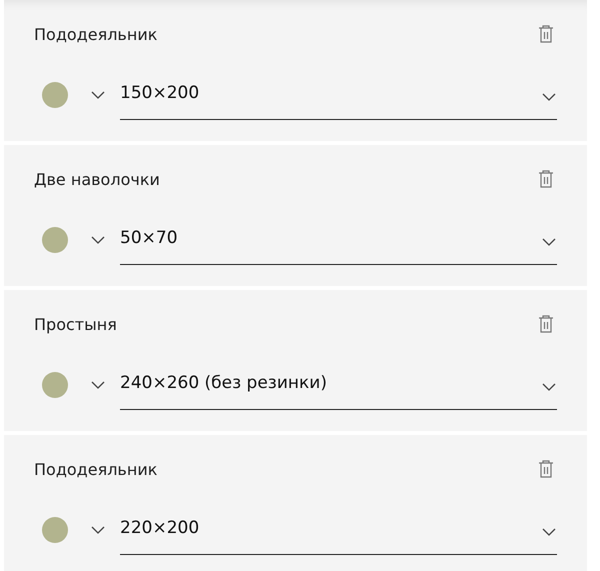  What do you see at coordinates (338, 240) in the screenshot?
I see `size-select: 50×70` at bounding box center [338, 240].